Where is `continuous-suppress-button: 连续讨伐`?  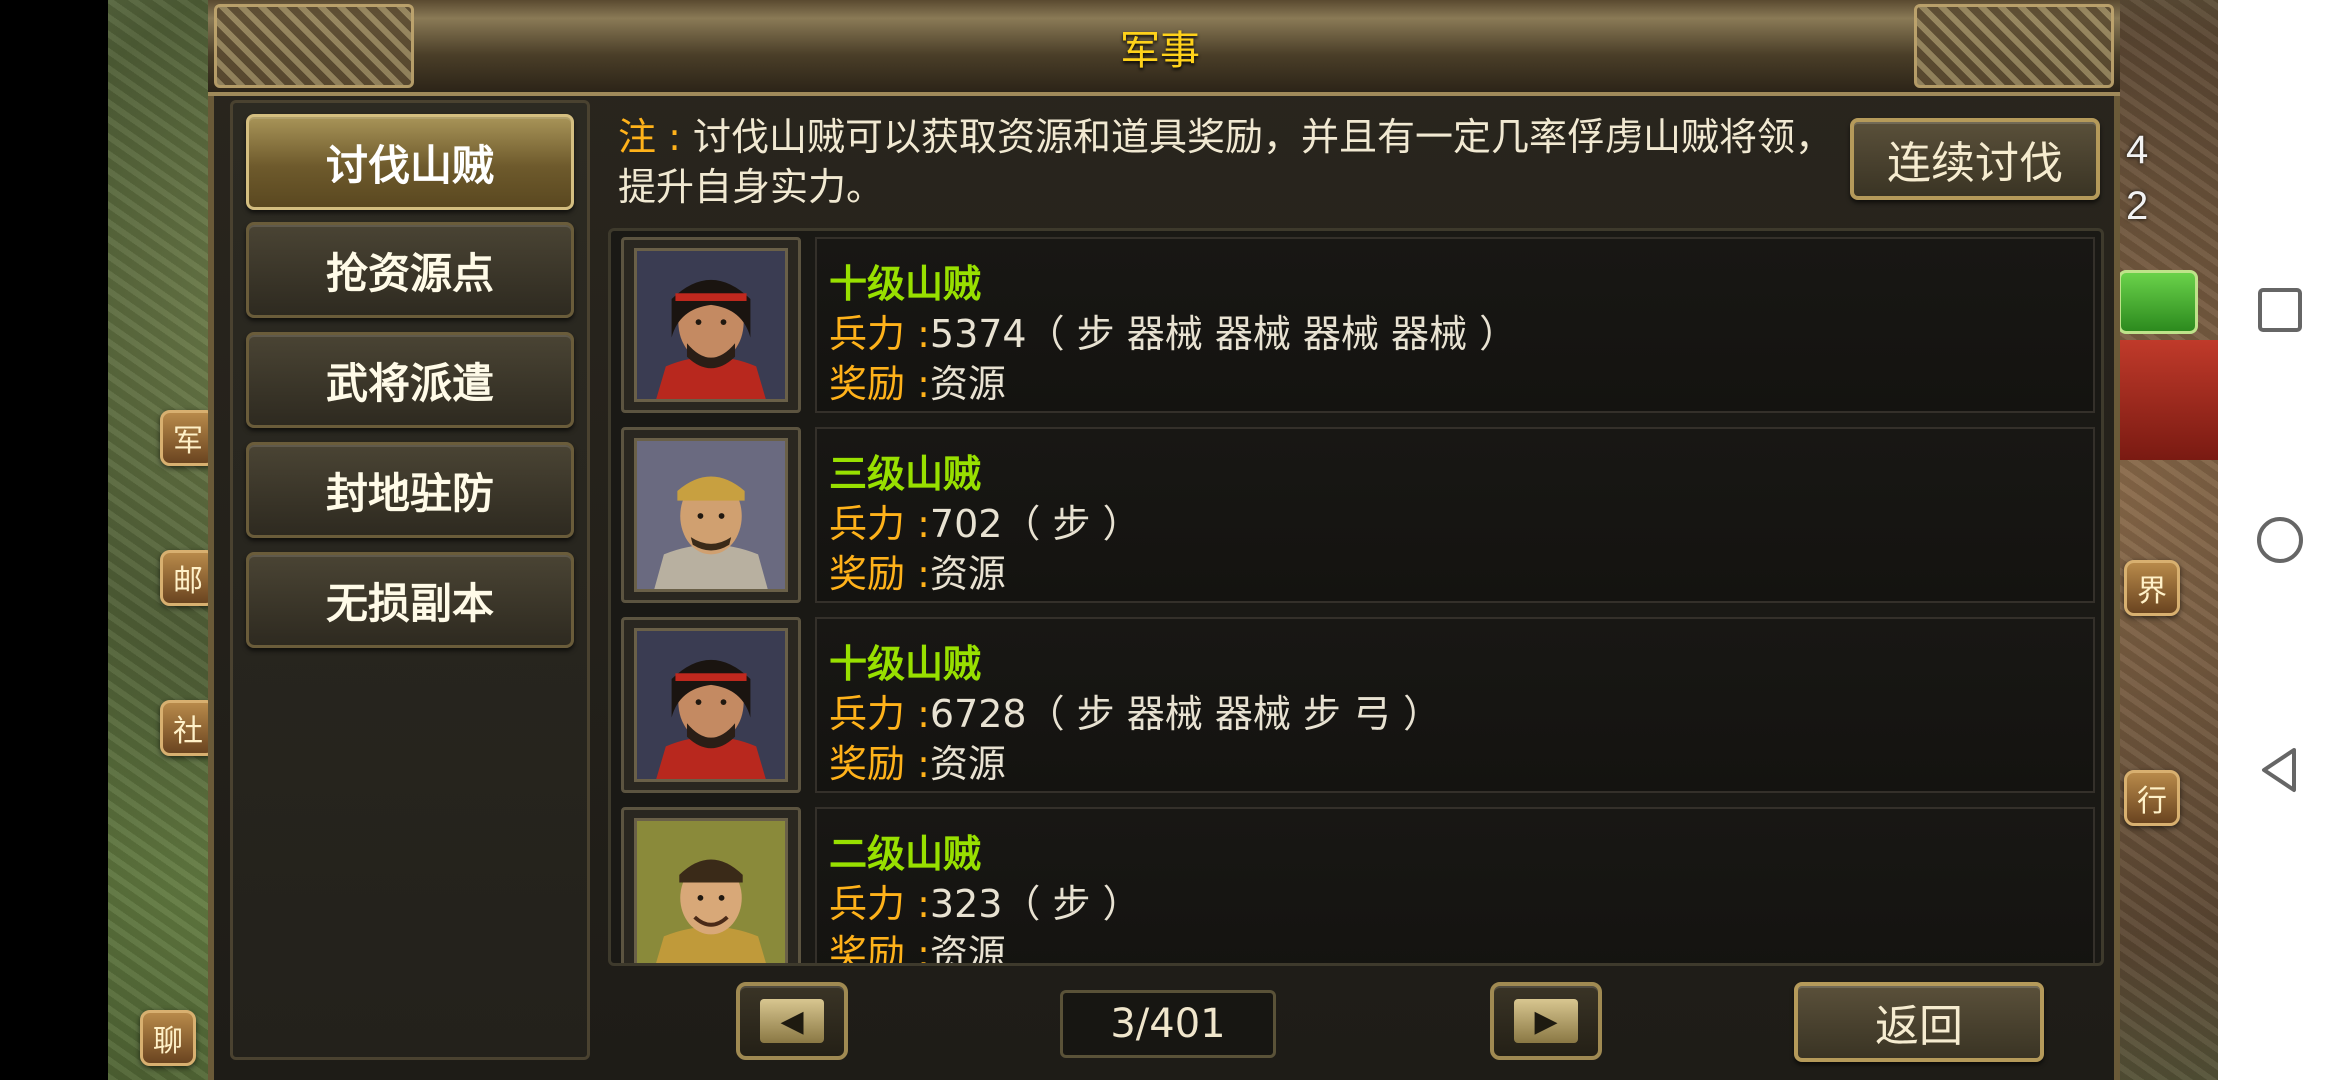
continuous-suppress-button: 连续讨伐 is located at coordinates (1975, 159).